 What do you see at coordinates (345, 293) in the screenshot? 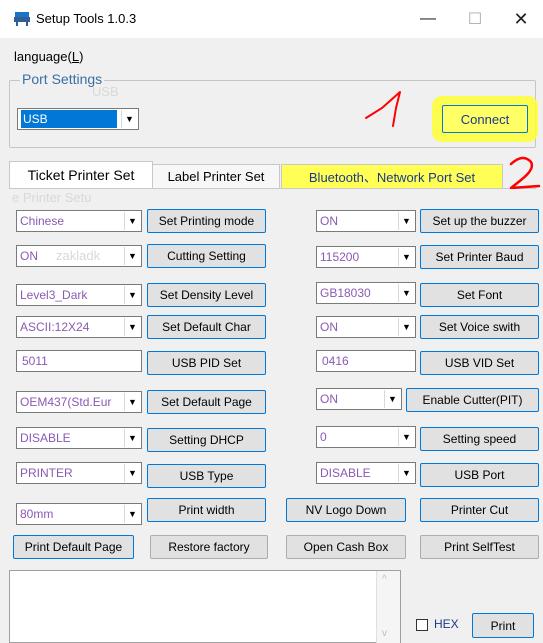
I see `font-value: GB18030` at bounding box center [345, 293].